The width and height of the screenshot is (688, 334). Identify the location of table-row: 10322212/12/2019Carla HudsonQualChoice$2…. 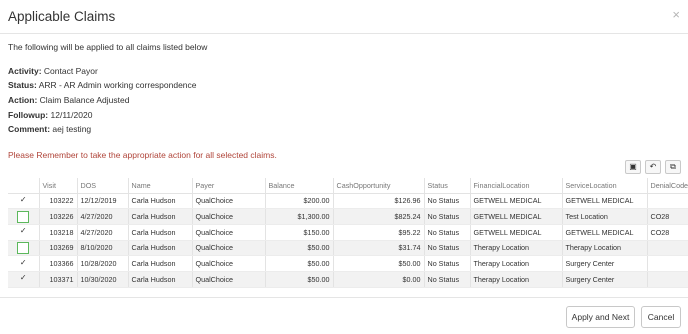
(348, 201).